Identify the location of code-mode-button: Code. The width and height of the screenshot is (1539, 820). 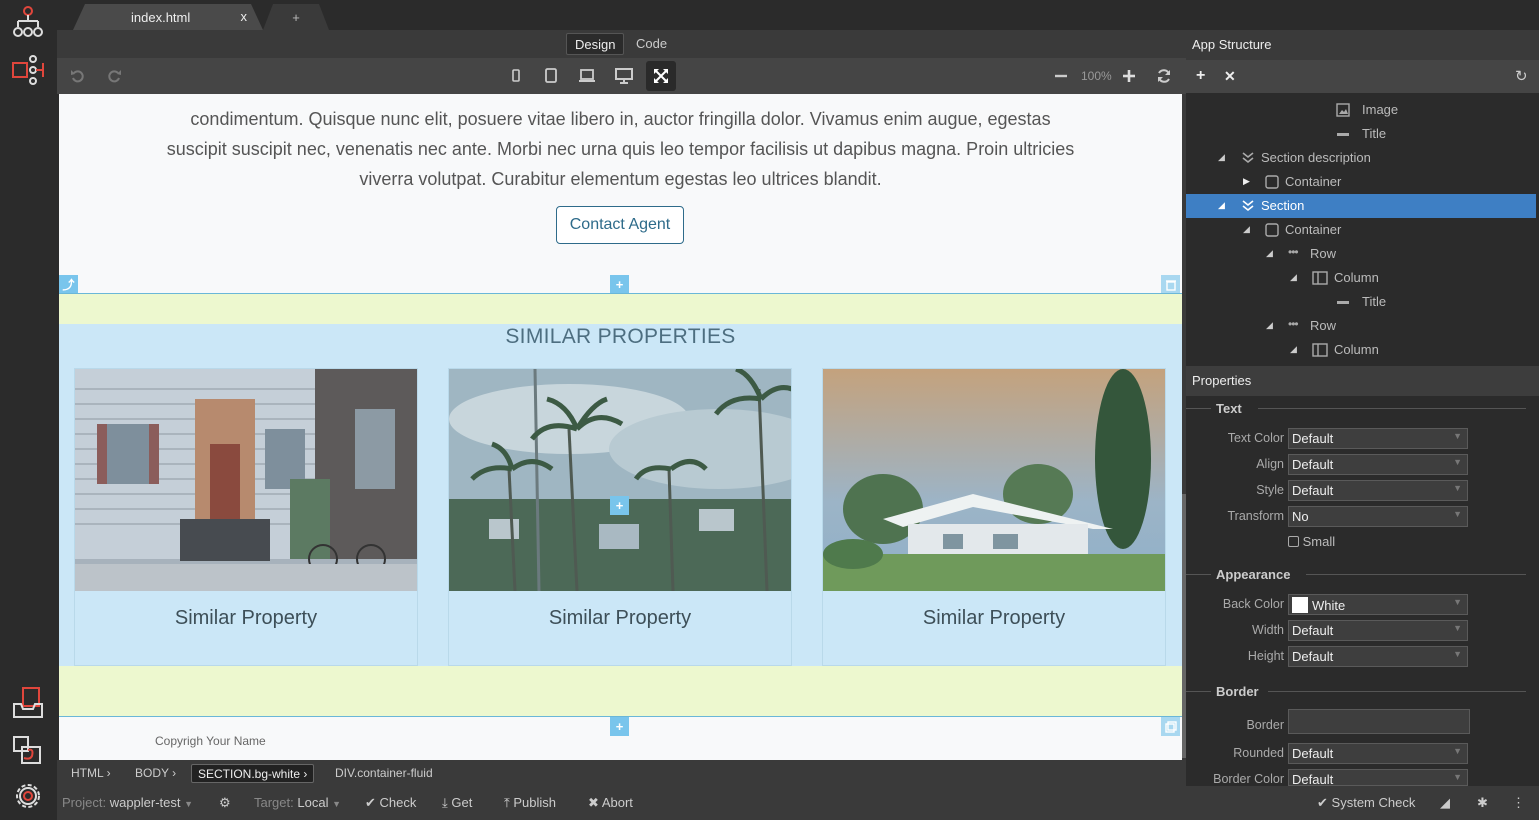
(651, 44).